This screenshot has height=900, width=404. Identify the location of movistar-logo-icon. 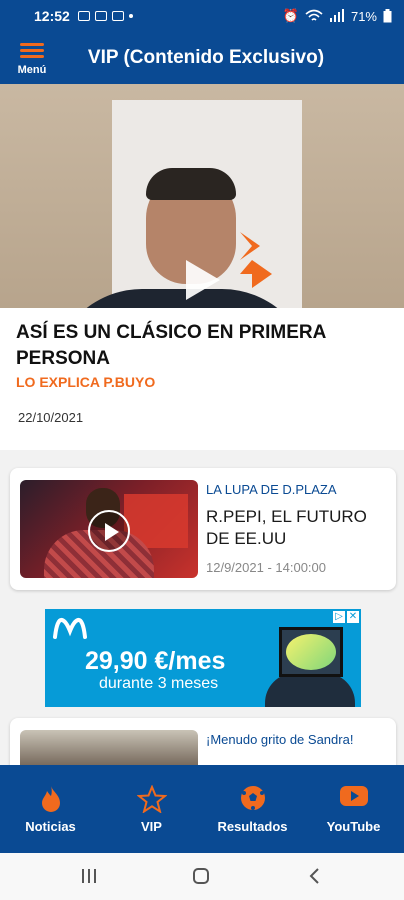
(70, 628).